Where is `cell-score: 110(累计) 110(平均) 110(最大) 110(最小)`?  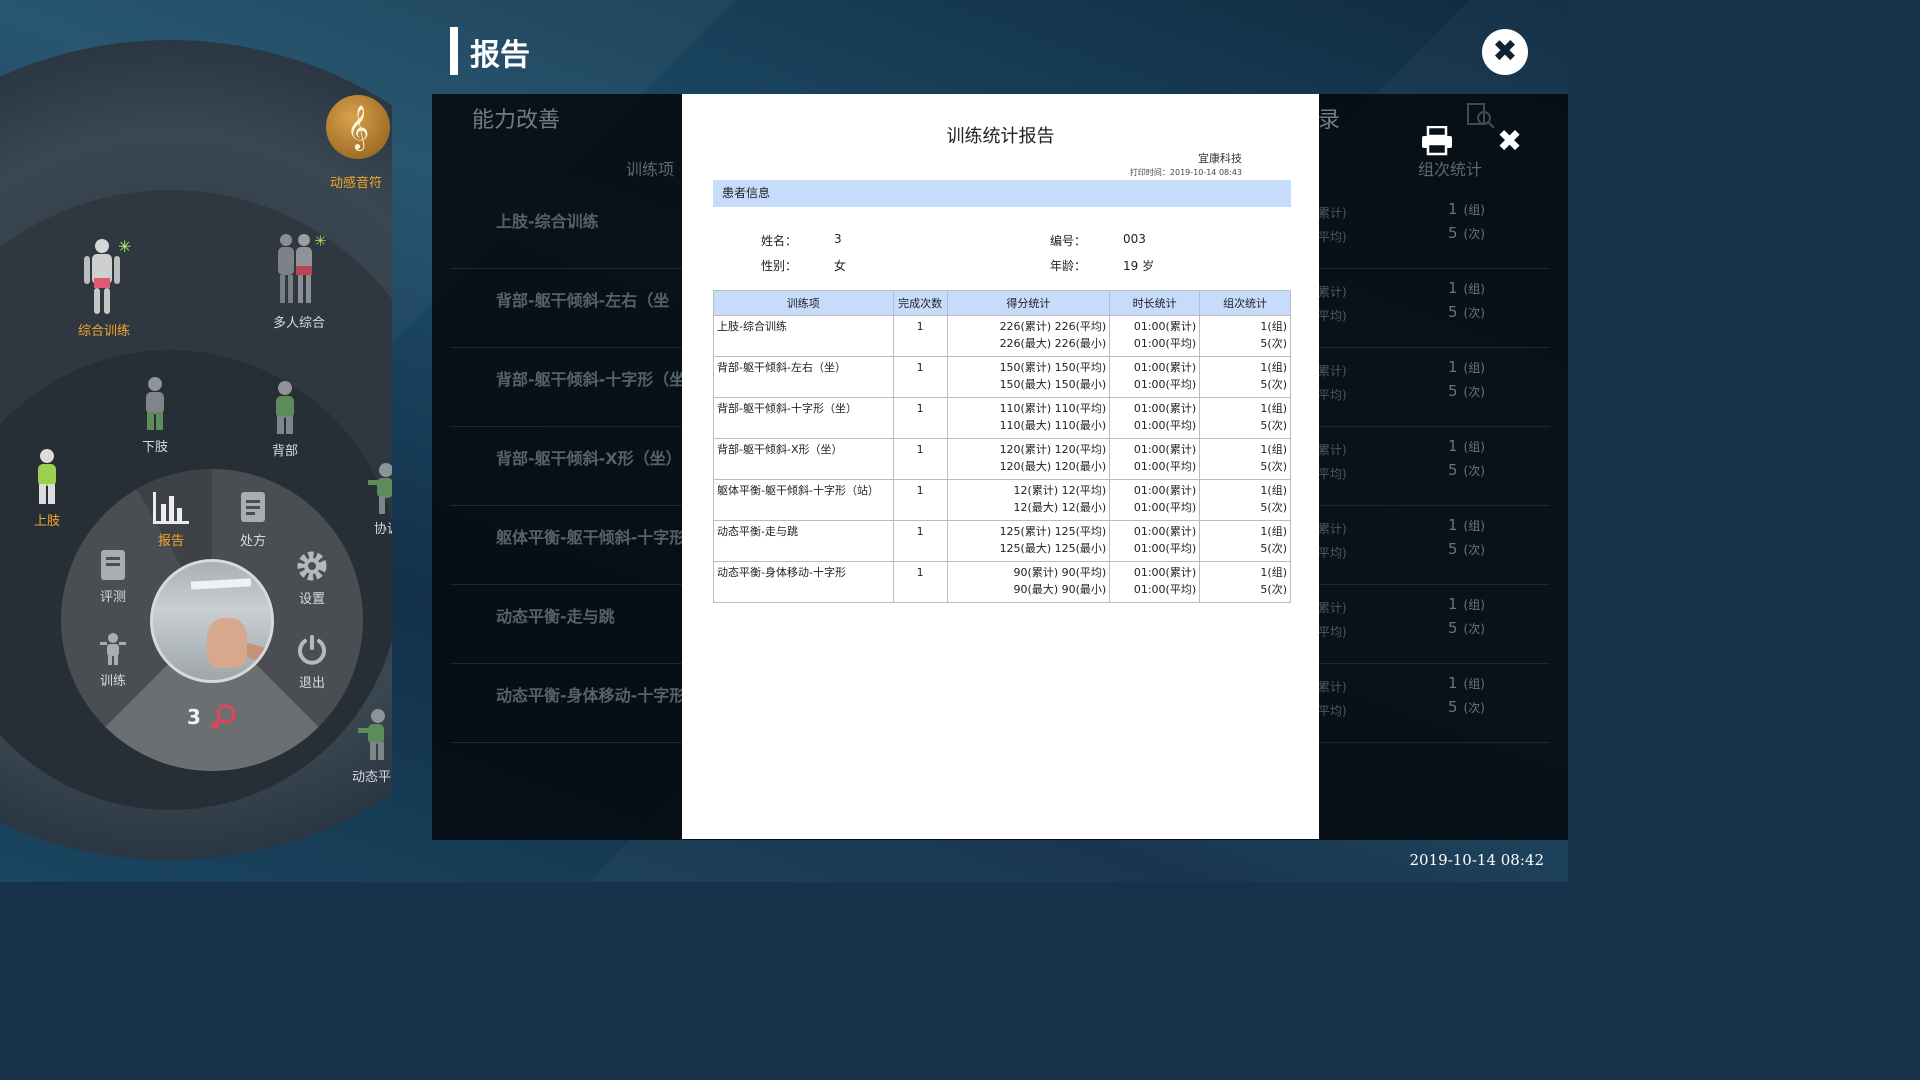 cell-score: 110(累计) 110(平均) 110(最大) 110(最小) is located at coordinates (1028, 418).